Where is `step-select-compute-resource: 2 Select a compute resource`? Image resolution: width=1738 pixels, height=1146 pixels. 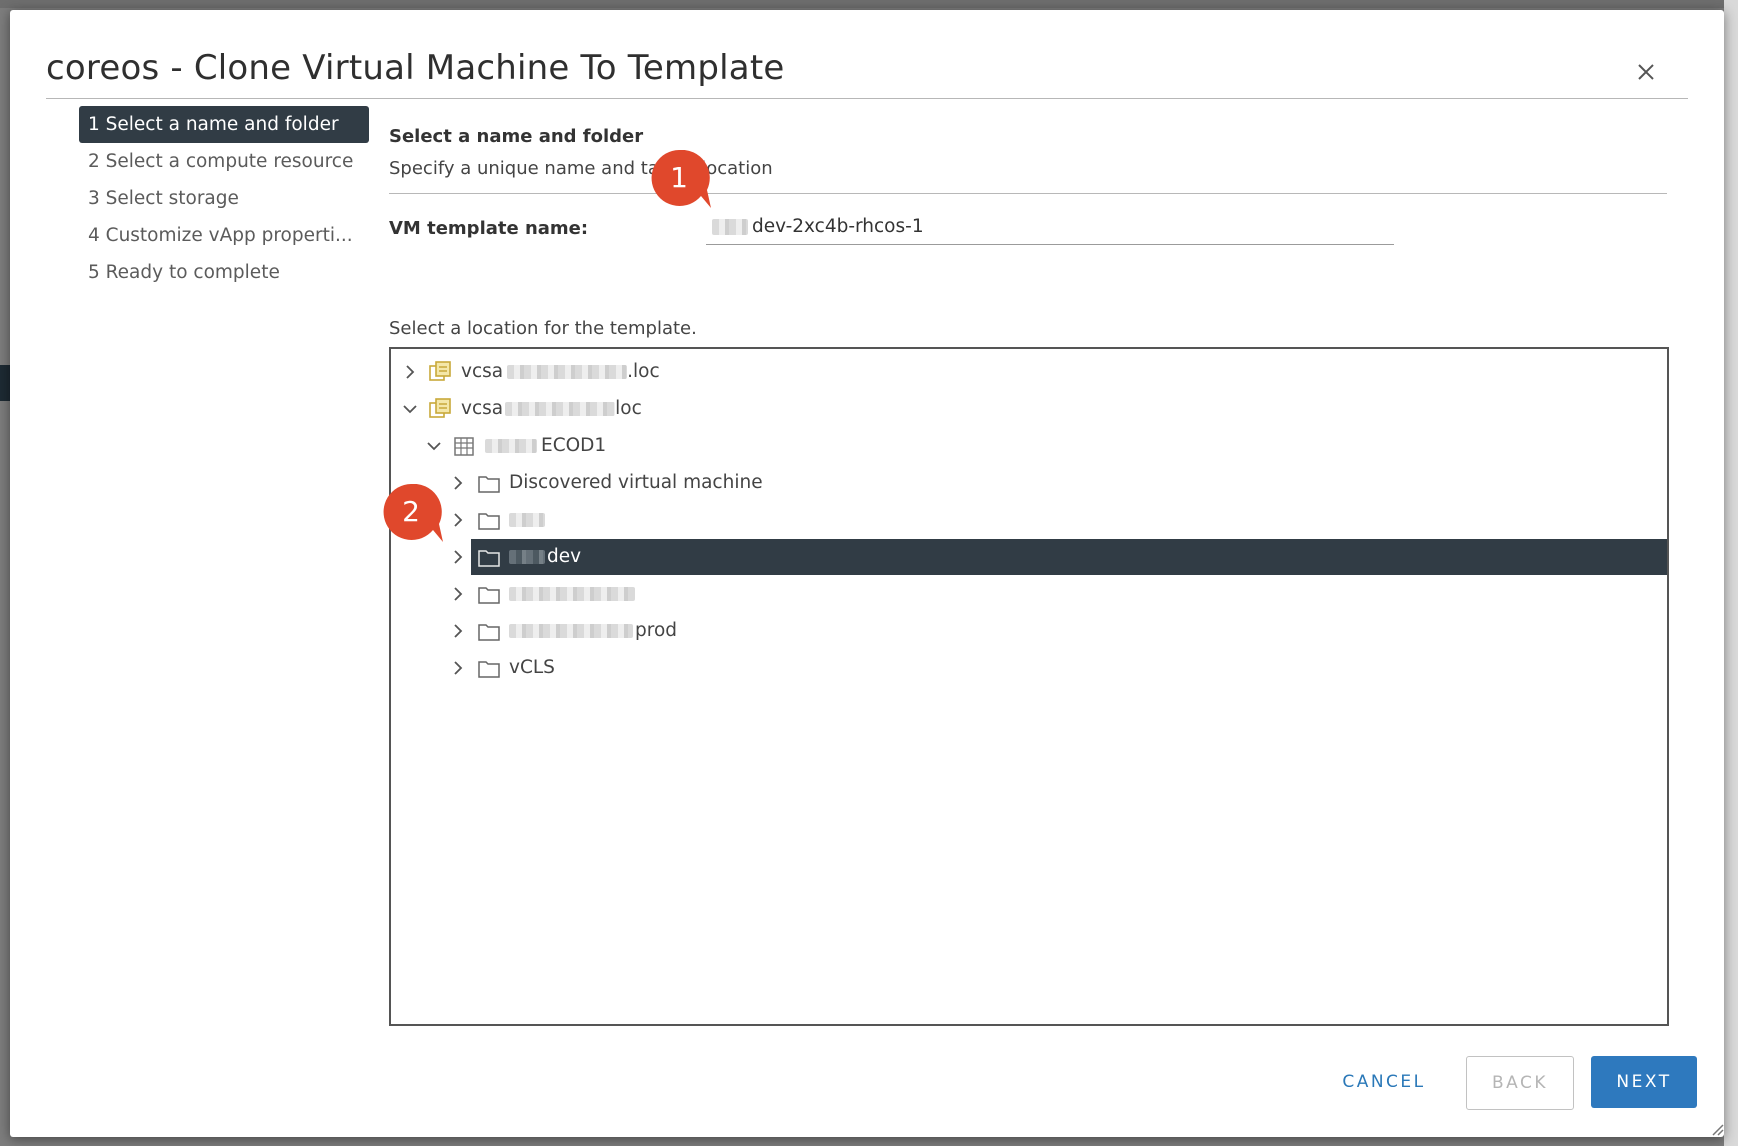 step-select-compute-resource: 2 Select a compute resource is located at coordinates (224, 161).